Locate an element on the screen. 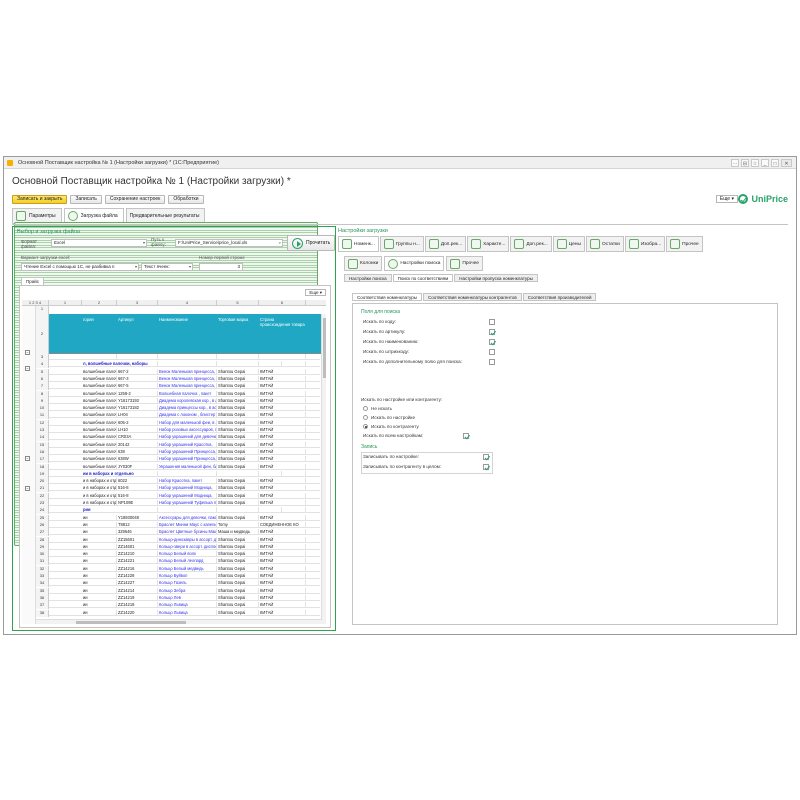  match-tab-3: Соответствия производителей is located at coordinates (559, 297).